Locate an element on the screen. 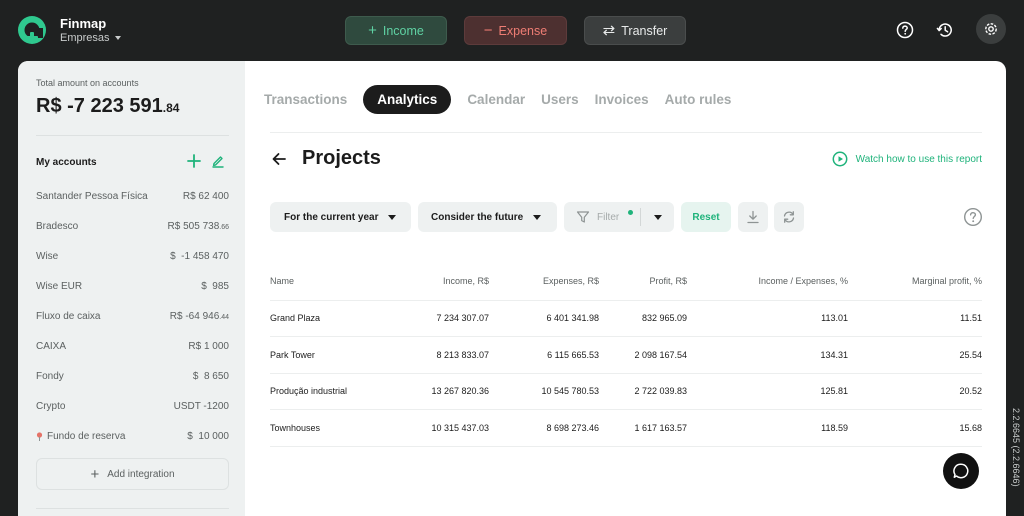 The width and height of the screenshot is (1024, 516). table-cell: 832 965.09 is located at coordinates (643, 318).